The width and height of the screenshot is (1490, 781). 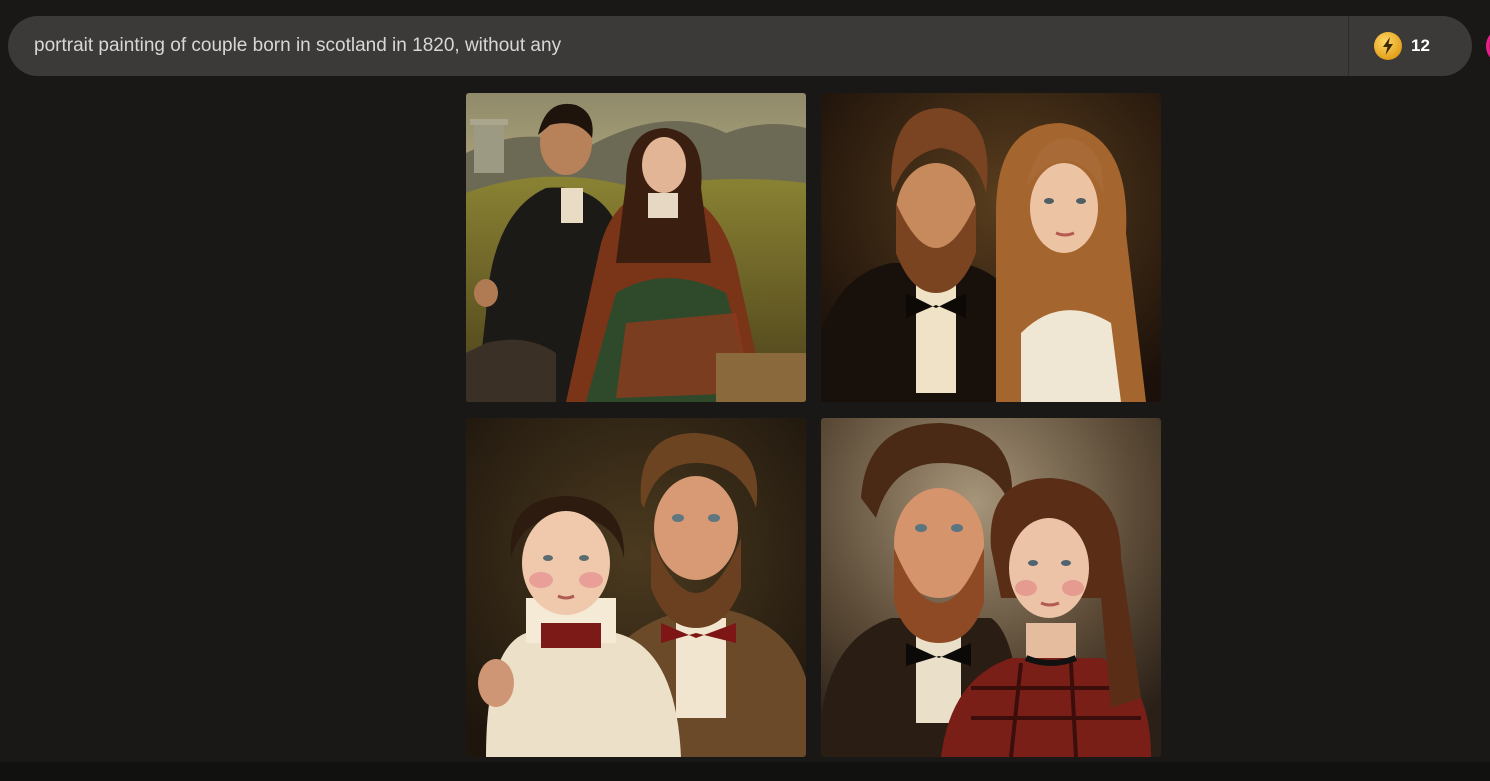 What do you see at coordinates (1420, 45) in the screenshot?
I see `boosts-count: 12` at bounding box center [1420, 45].